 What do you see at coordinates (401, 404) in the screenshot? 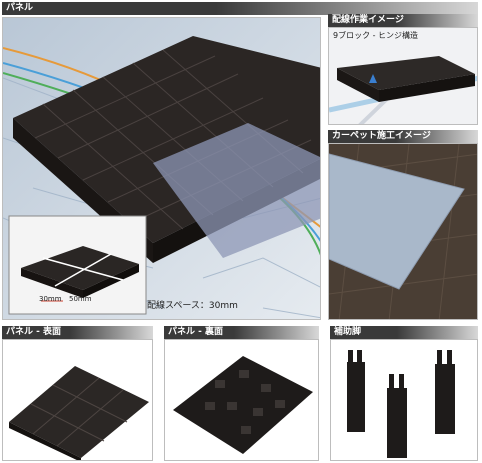
I see `aux-leg-illustration` at bounding box center [401, 404].